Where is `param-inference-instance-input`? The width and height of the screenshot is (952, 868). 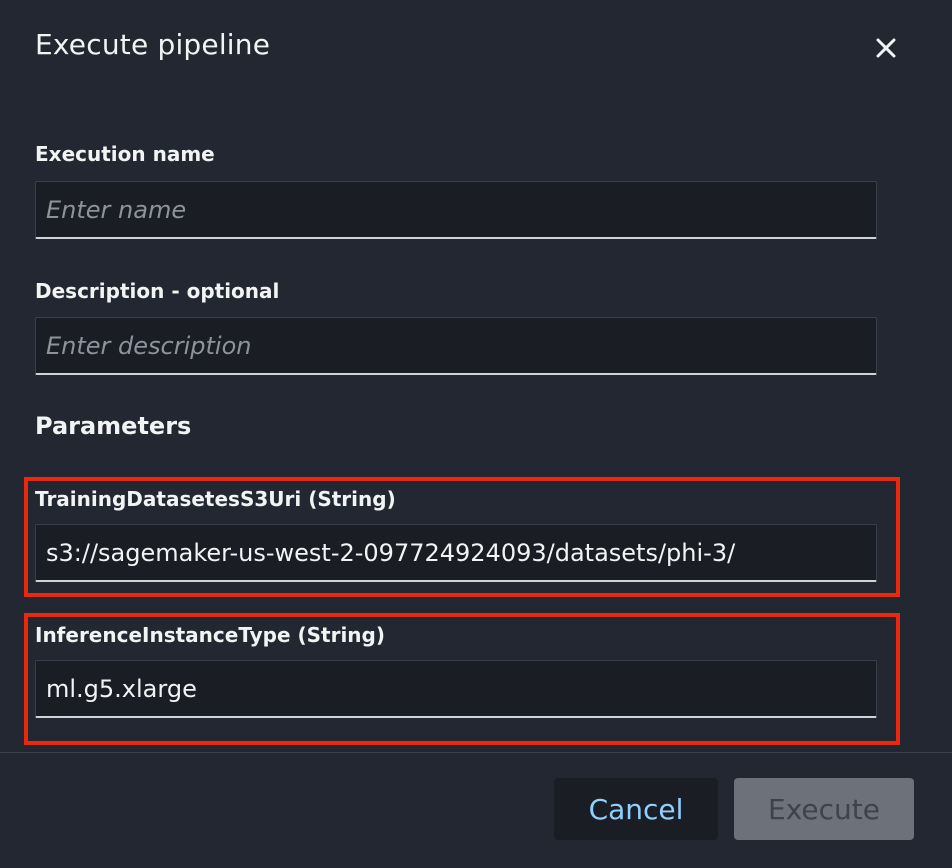
param-inference-instance-input is located at coordinates (456, 689).